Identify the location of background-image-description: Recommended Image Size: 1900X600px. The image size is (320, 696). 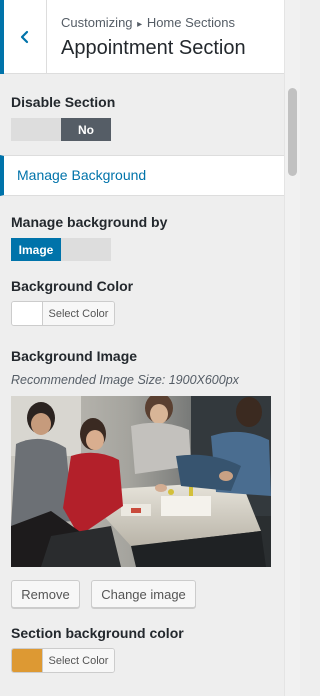
(125, 380).